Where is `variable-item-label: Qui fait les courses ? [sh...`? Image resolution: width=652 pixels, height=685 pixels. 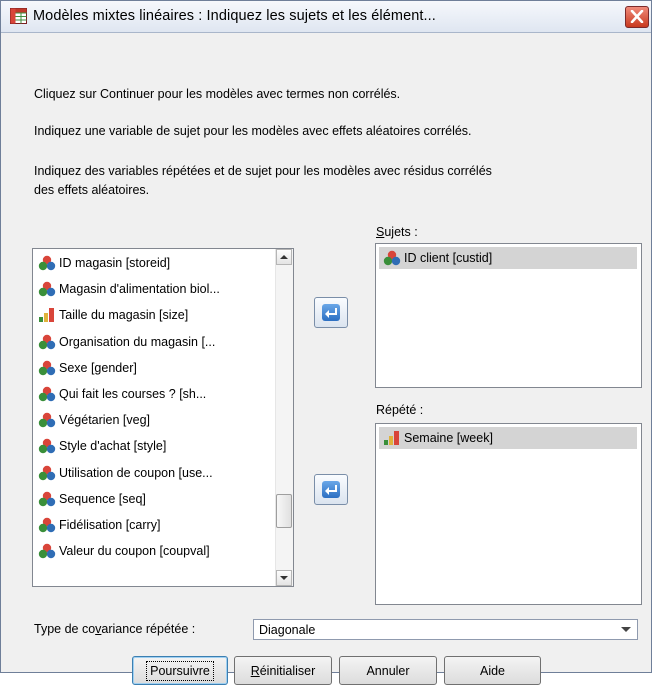
variable-item-label: Qui fait les courses ? [sh... is located at coordinates (133, 394).